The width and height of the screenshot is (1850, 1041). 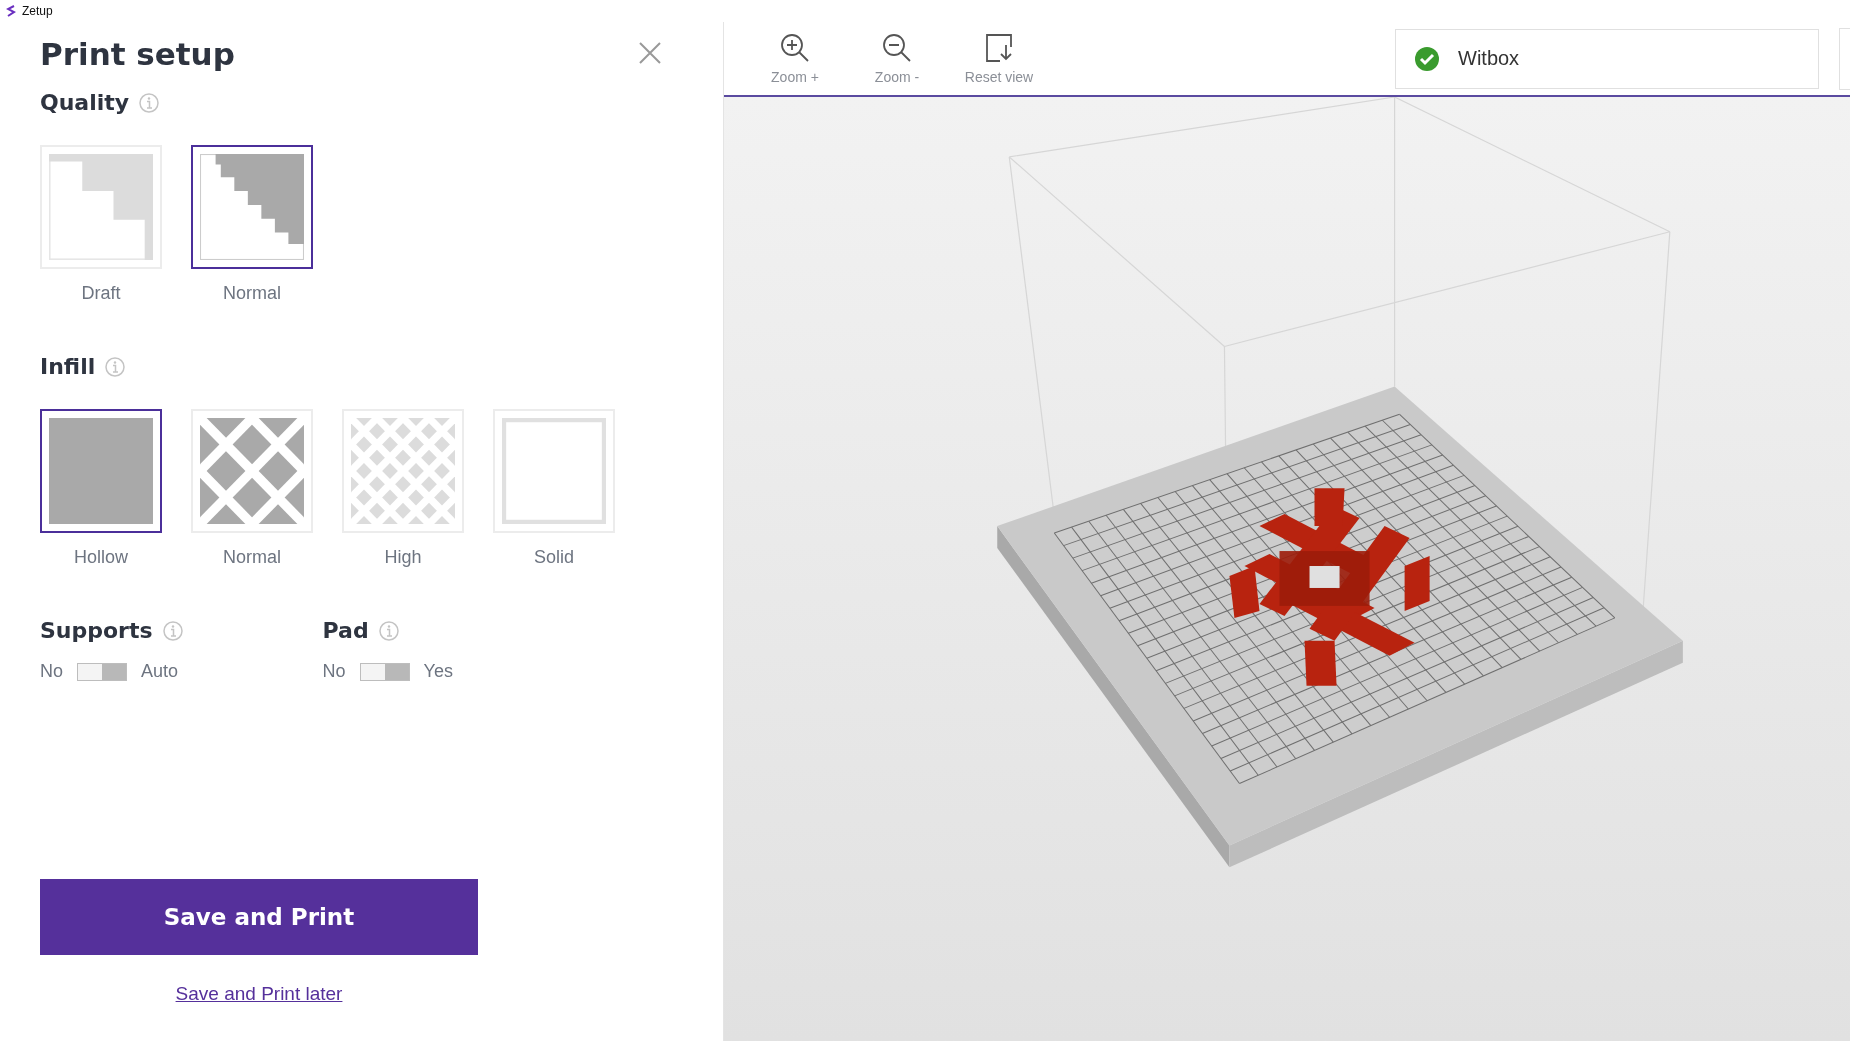 What do you see at coordinates (96, 630) in the screenshot?
I see `section-heading: Supports` at bounding box center [96, 630].